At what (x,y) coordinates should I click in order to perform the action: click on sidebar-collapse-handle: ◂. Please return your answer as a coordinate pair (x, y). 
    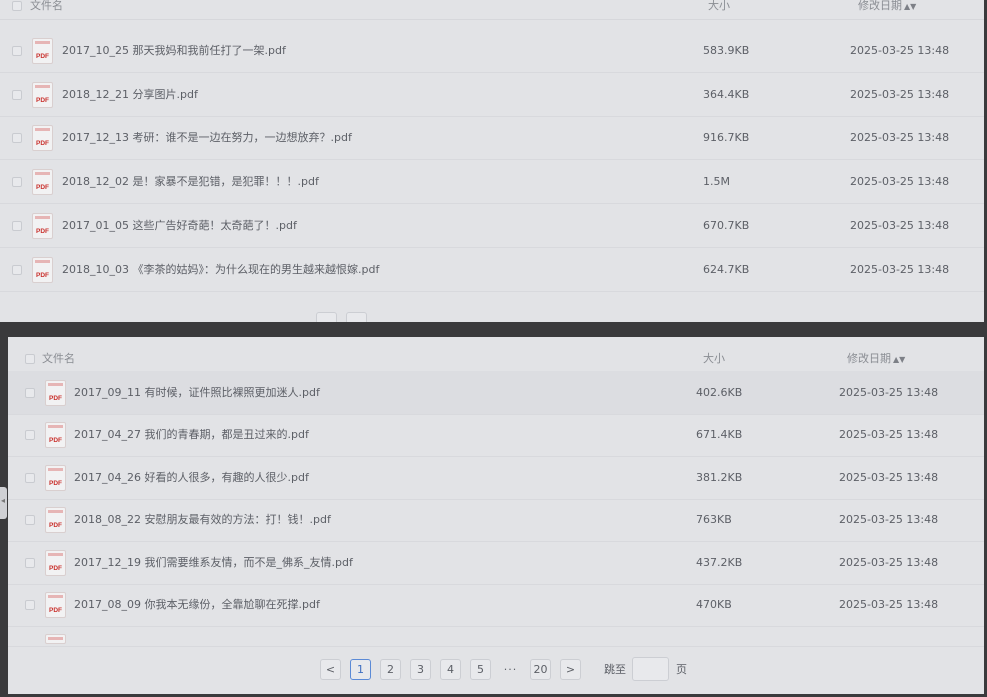
    Looking at the image, I should click on (3, 503).